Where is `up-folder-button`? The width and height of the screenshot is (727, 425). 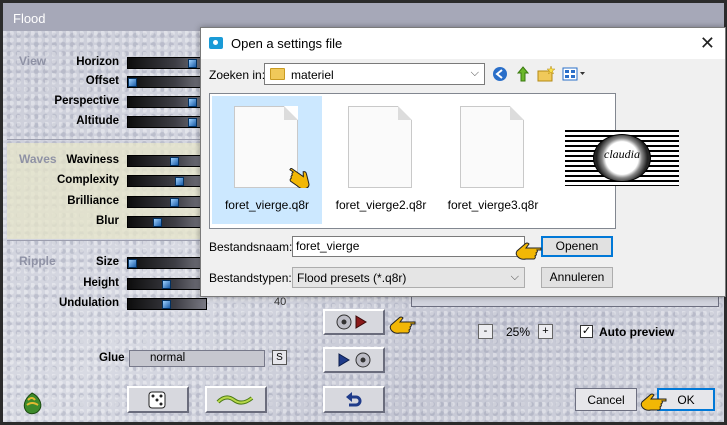 up-folder-button is located at coordinates (523, 74).